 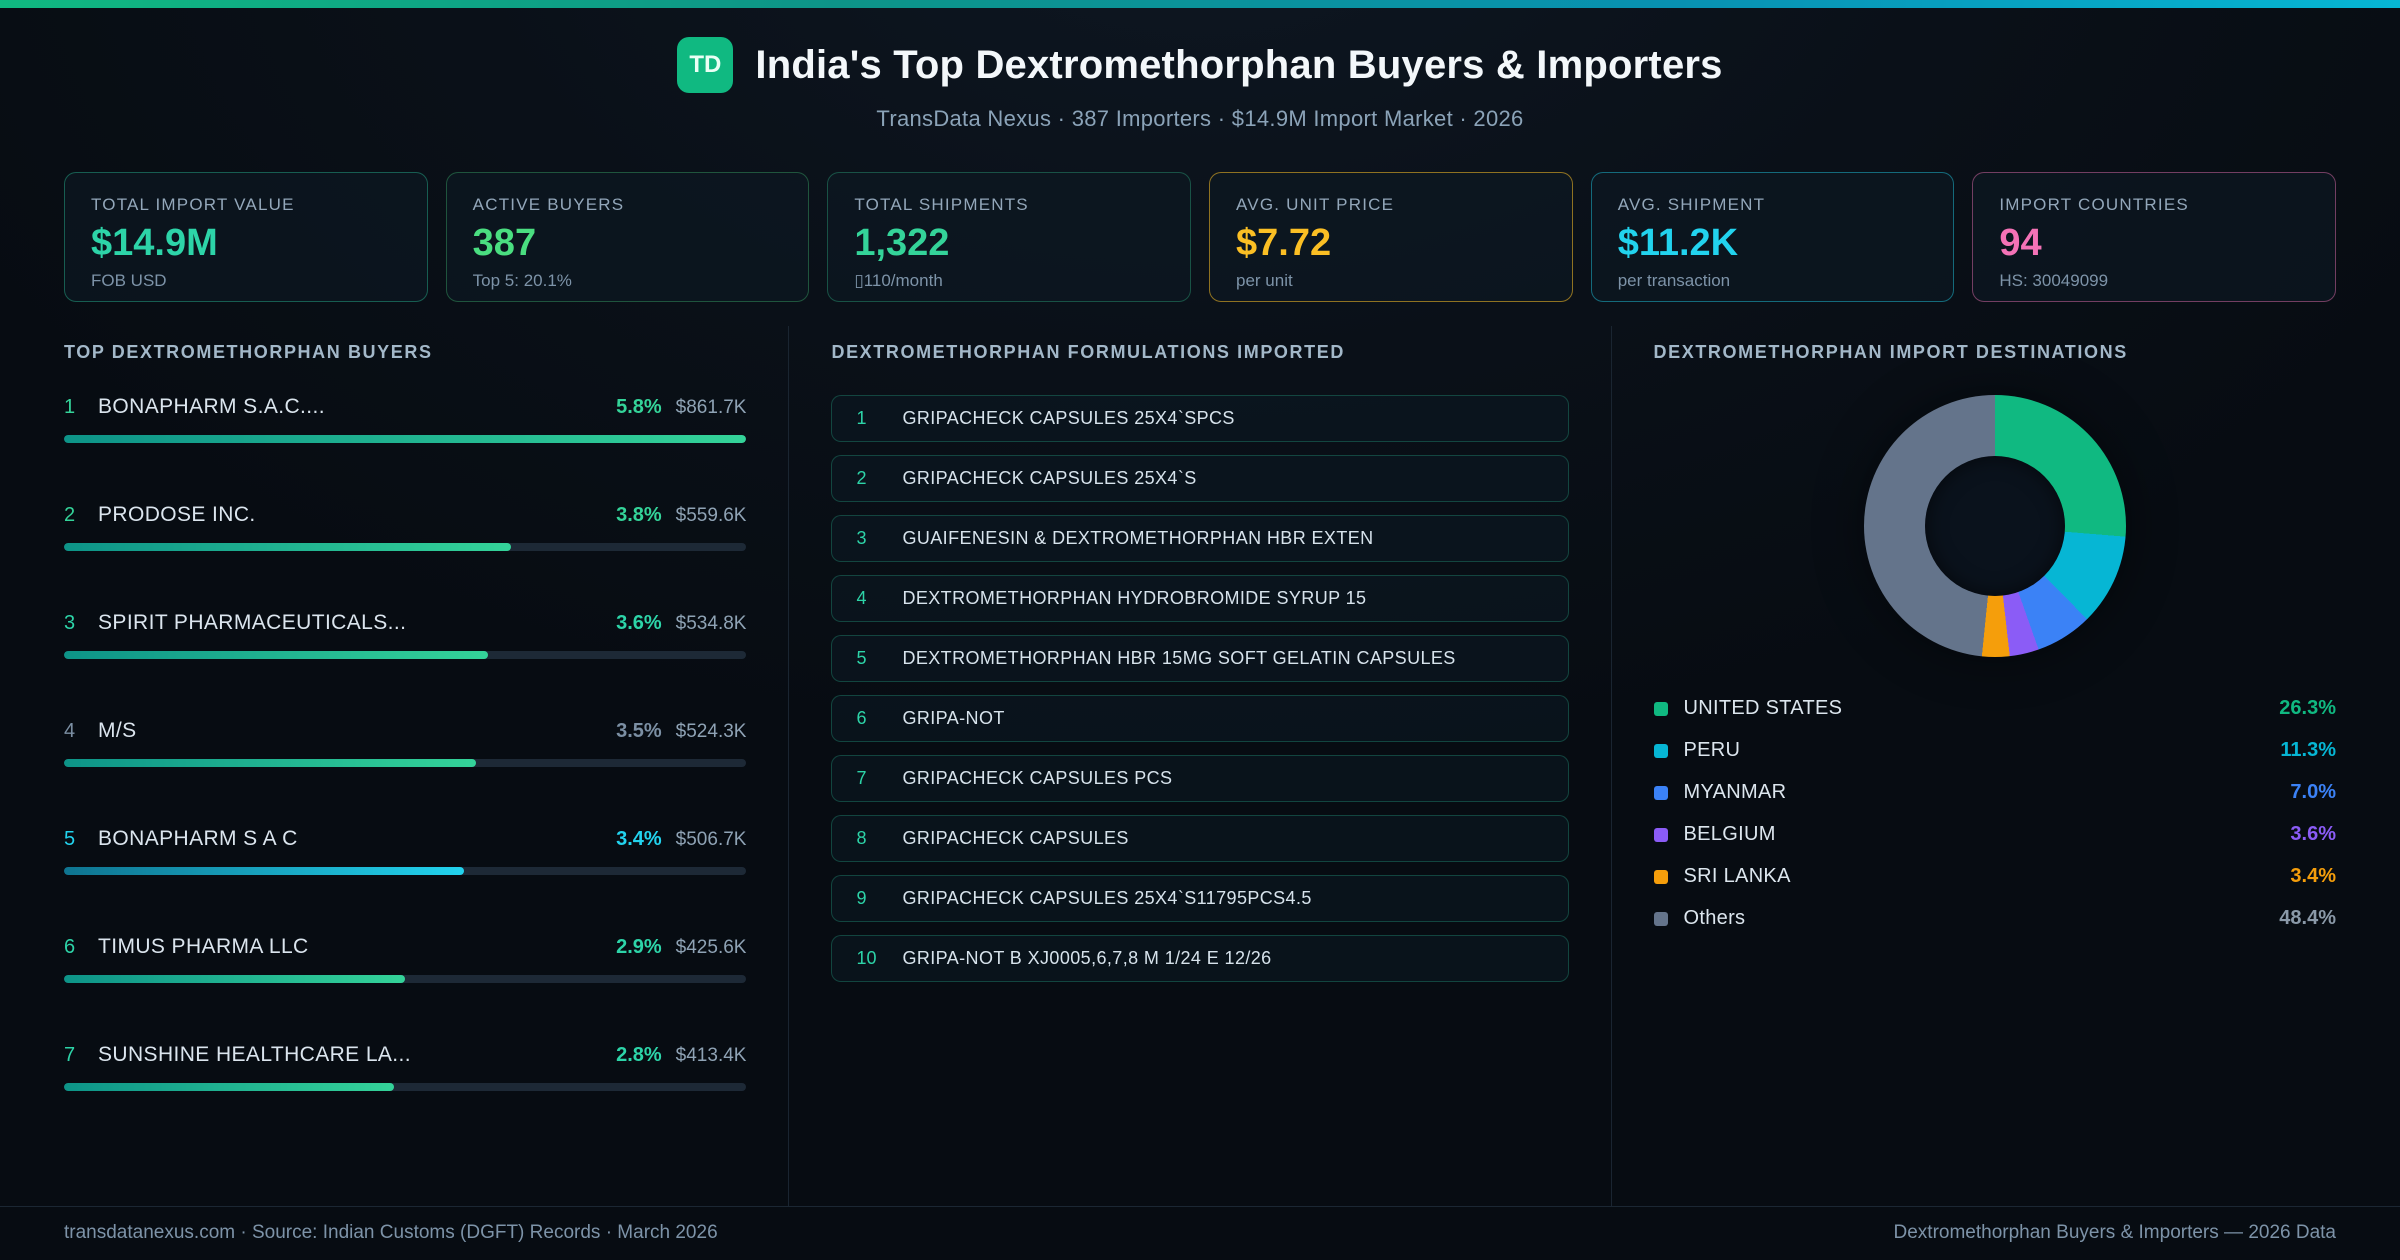 What do you see at coordinates (711, 623) in the screenshot?
I see `buyer-value: $534.8K` at bounding box center [711, 623].